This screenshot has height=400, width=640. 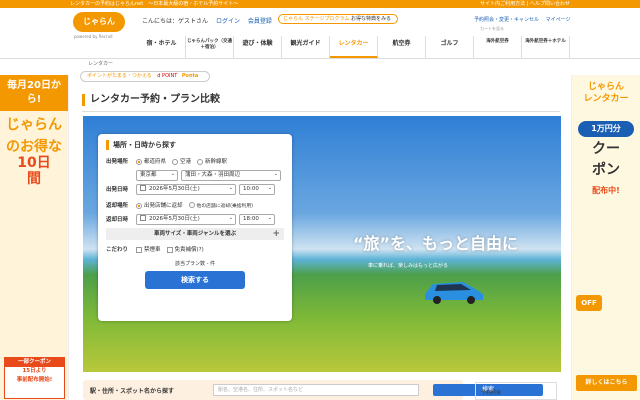 I want to click on depart-date-input: 2026年5月30日(土), so click(x=186, y=189).